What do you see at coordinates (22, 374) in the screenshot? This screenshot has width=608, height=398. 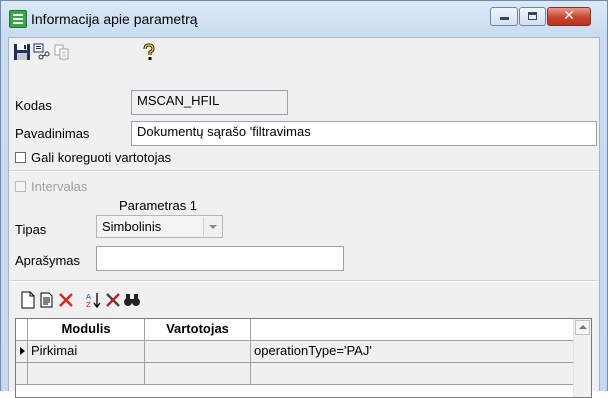 I see `empty-row-indicator` at bounding box center [22, 374].